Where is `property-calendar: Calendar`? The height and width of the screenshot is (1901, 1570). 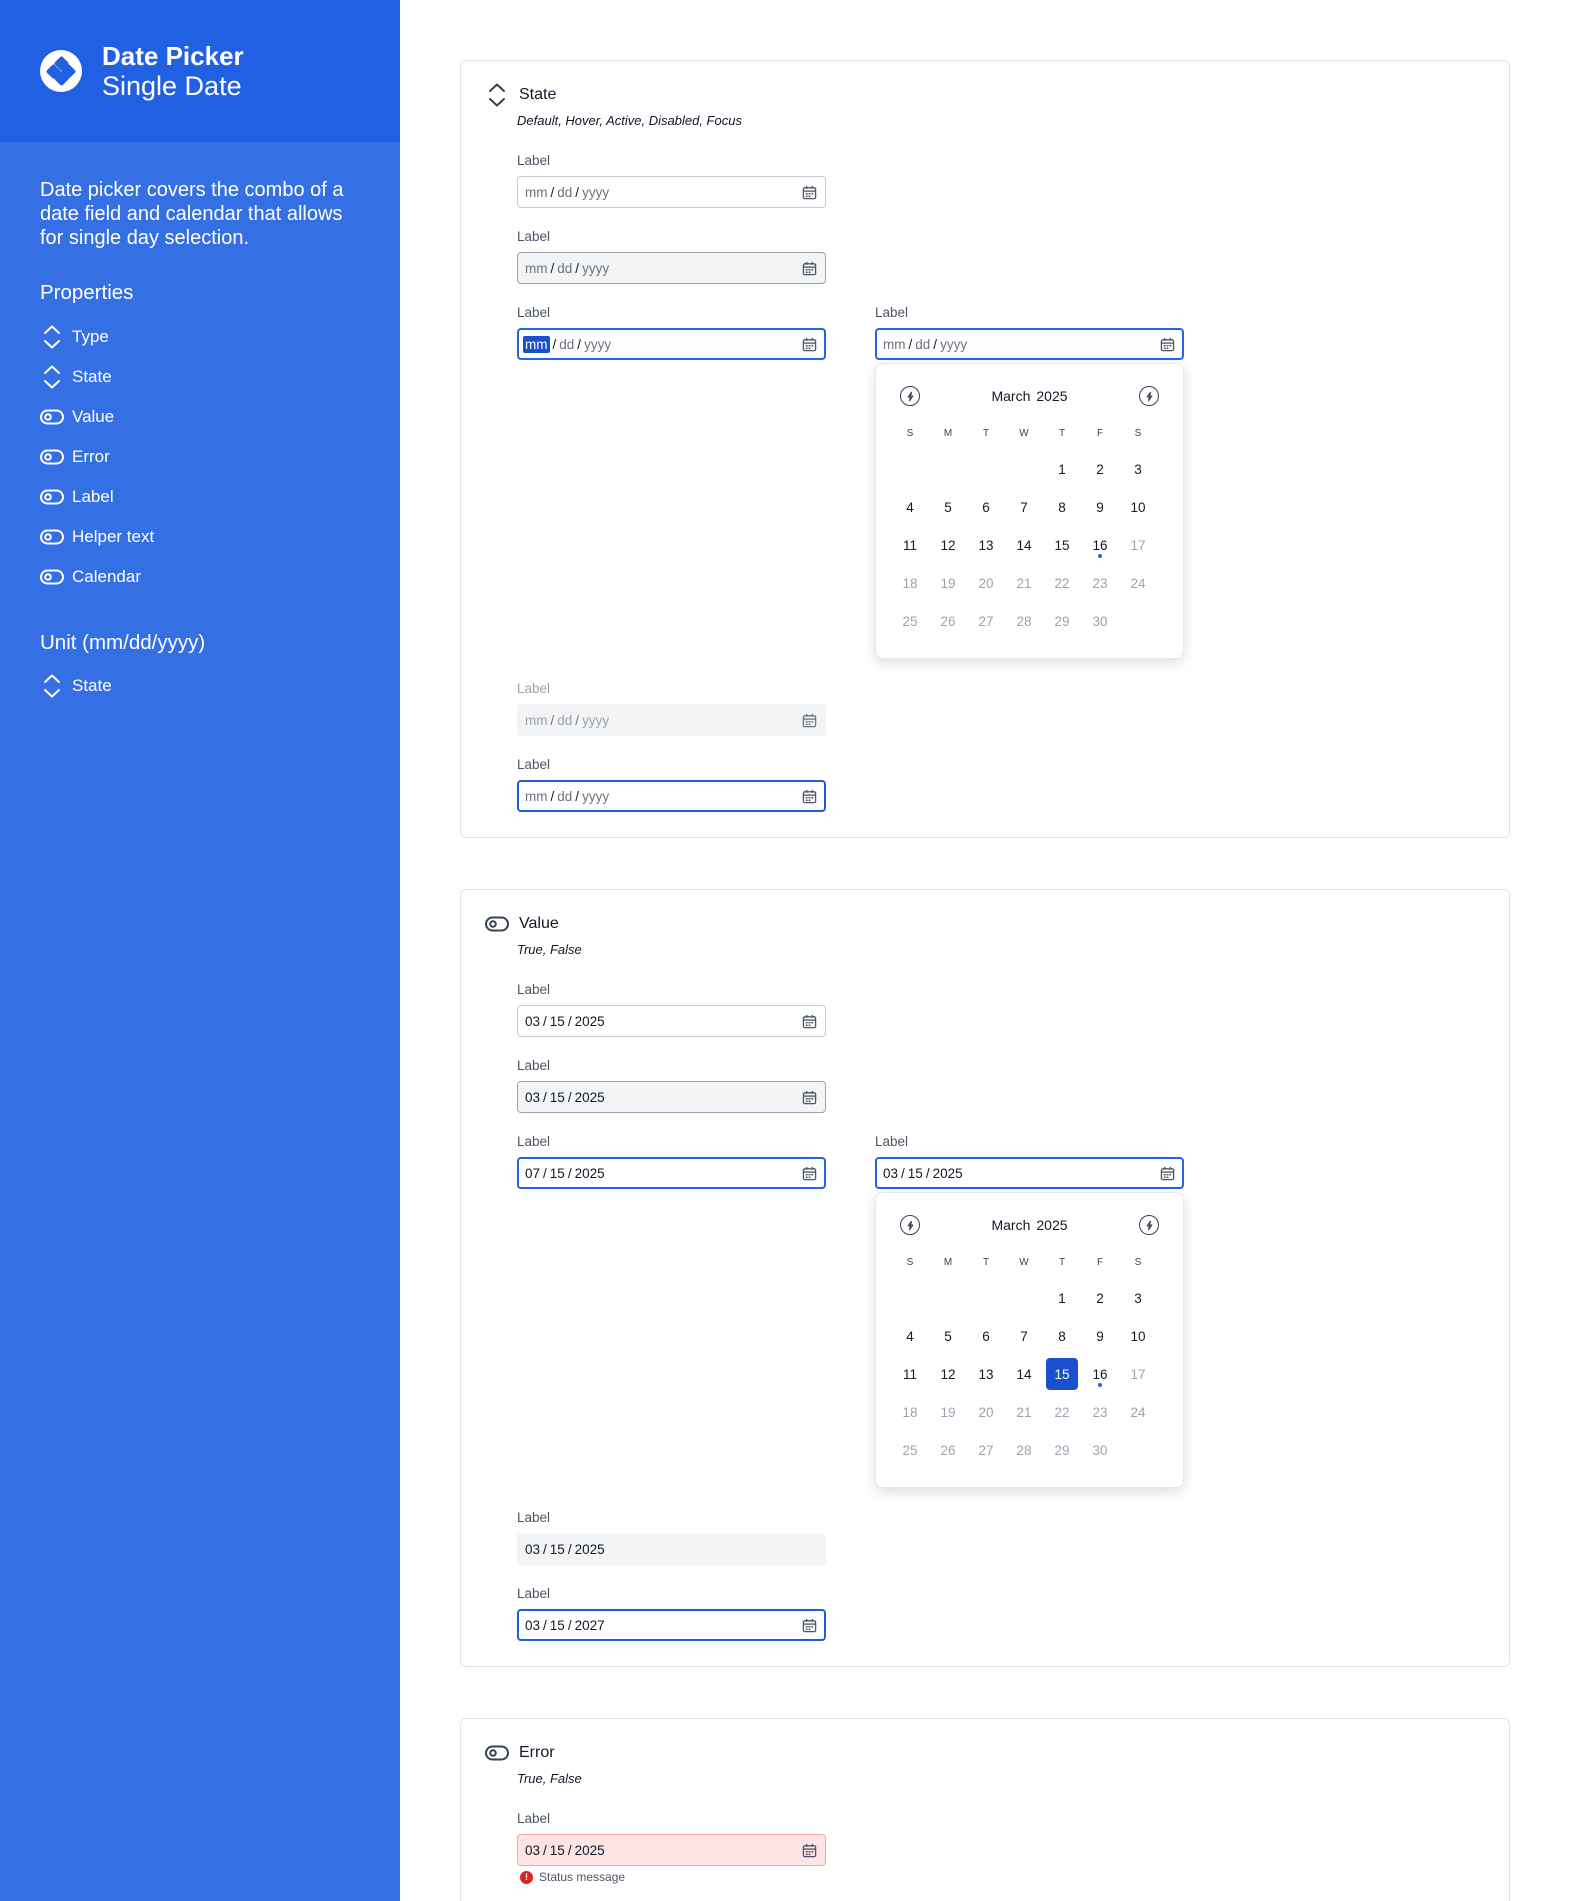
property-calendar: Calendar is located at coordinates (97, 577).